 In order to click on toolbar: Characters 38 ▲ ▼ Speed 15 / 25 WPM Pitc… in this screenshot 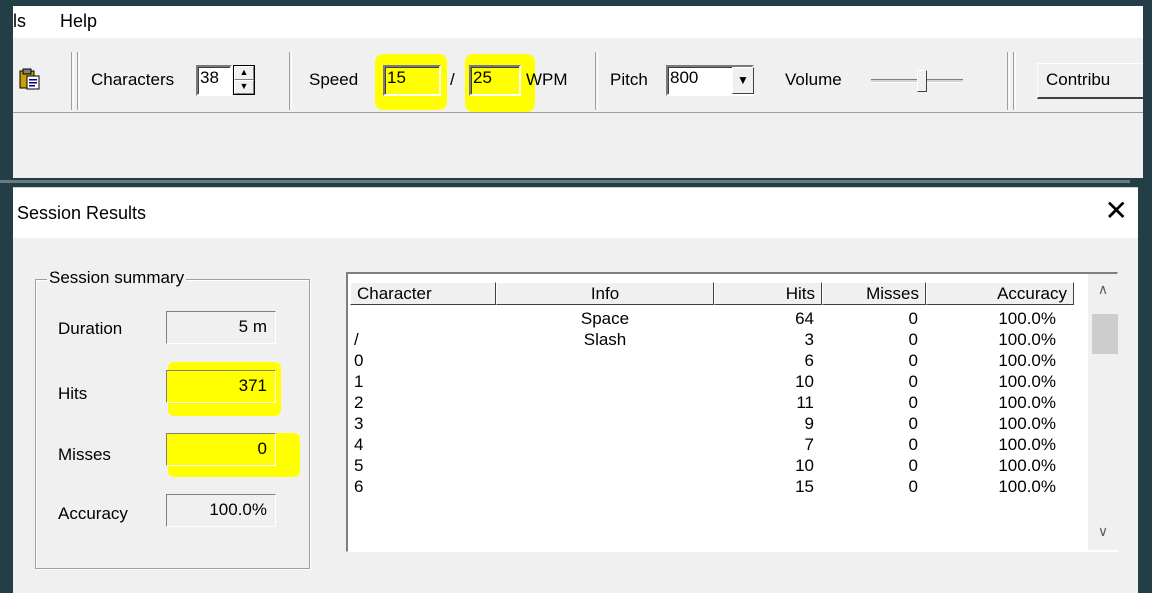, I will do `click(578, 79)`.